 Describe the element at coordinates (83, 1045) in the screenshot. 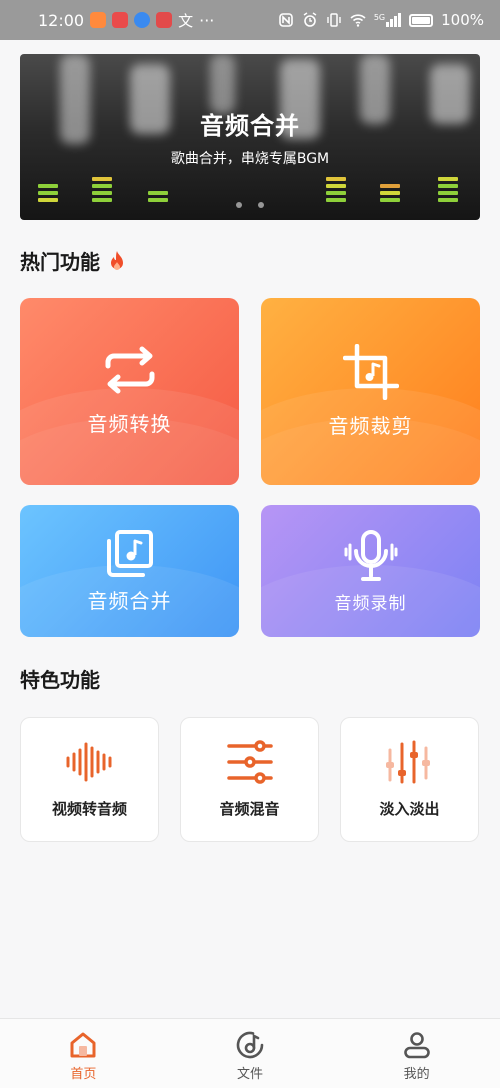

I see `home-icon` at that location.